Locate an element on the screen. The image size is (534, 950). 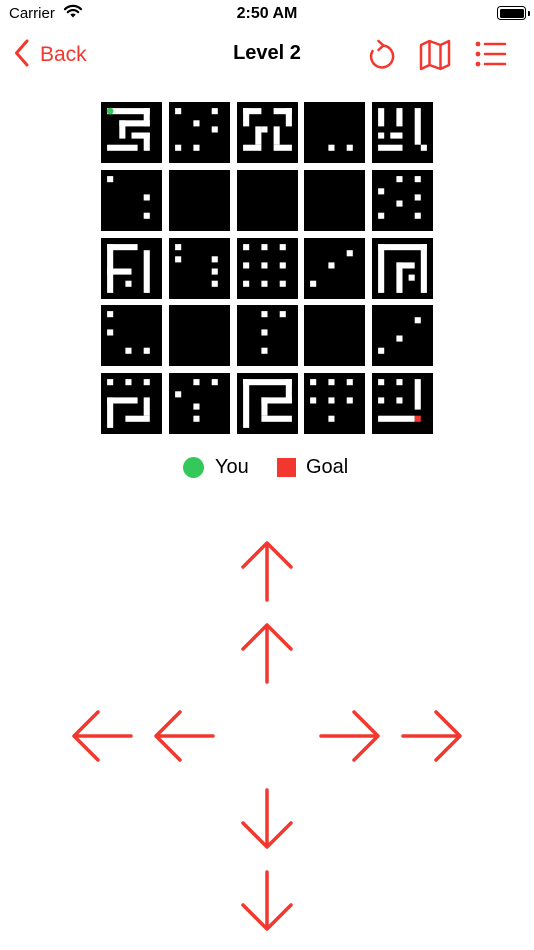
cell-r2-c1 is located at coordinates (131, 200).